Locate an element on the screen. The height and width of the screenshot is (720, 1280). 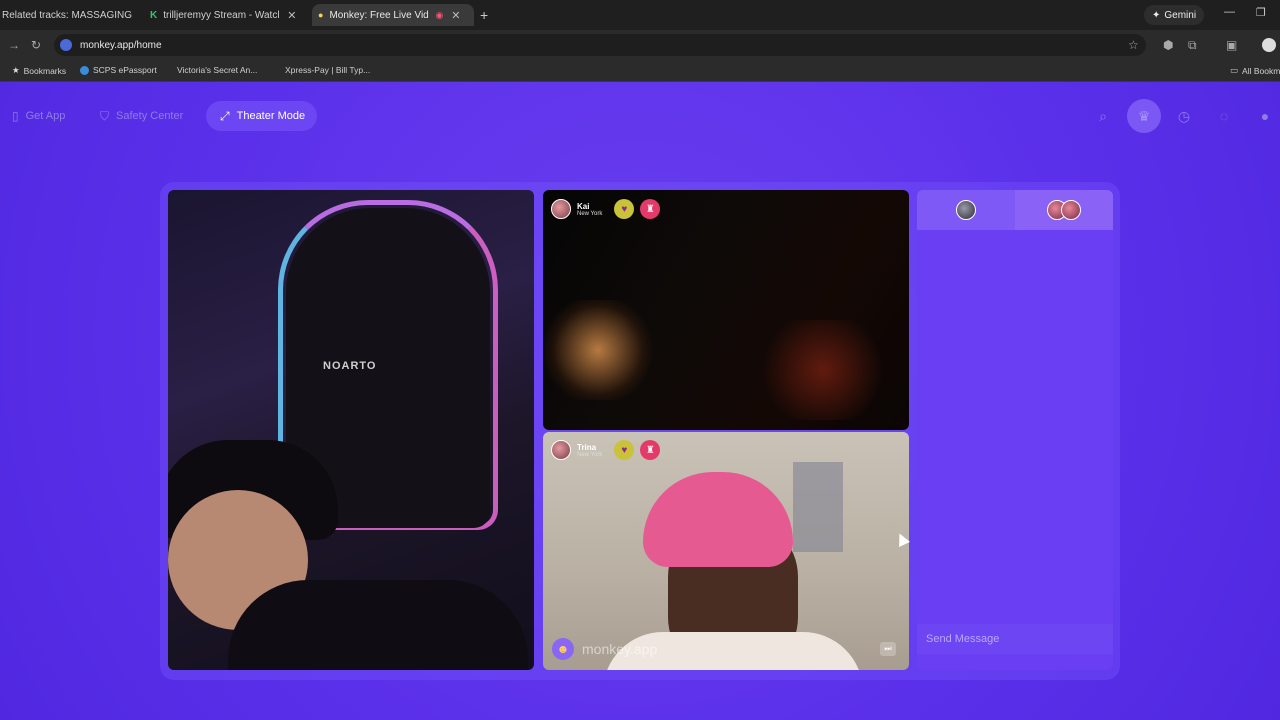
gemini-label: Gemini is located at coordinates (1180, 15).